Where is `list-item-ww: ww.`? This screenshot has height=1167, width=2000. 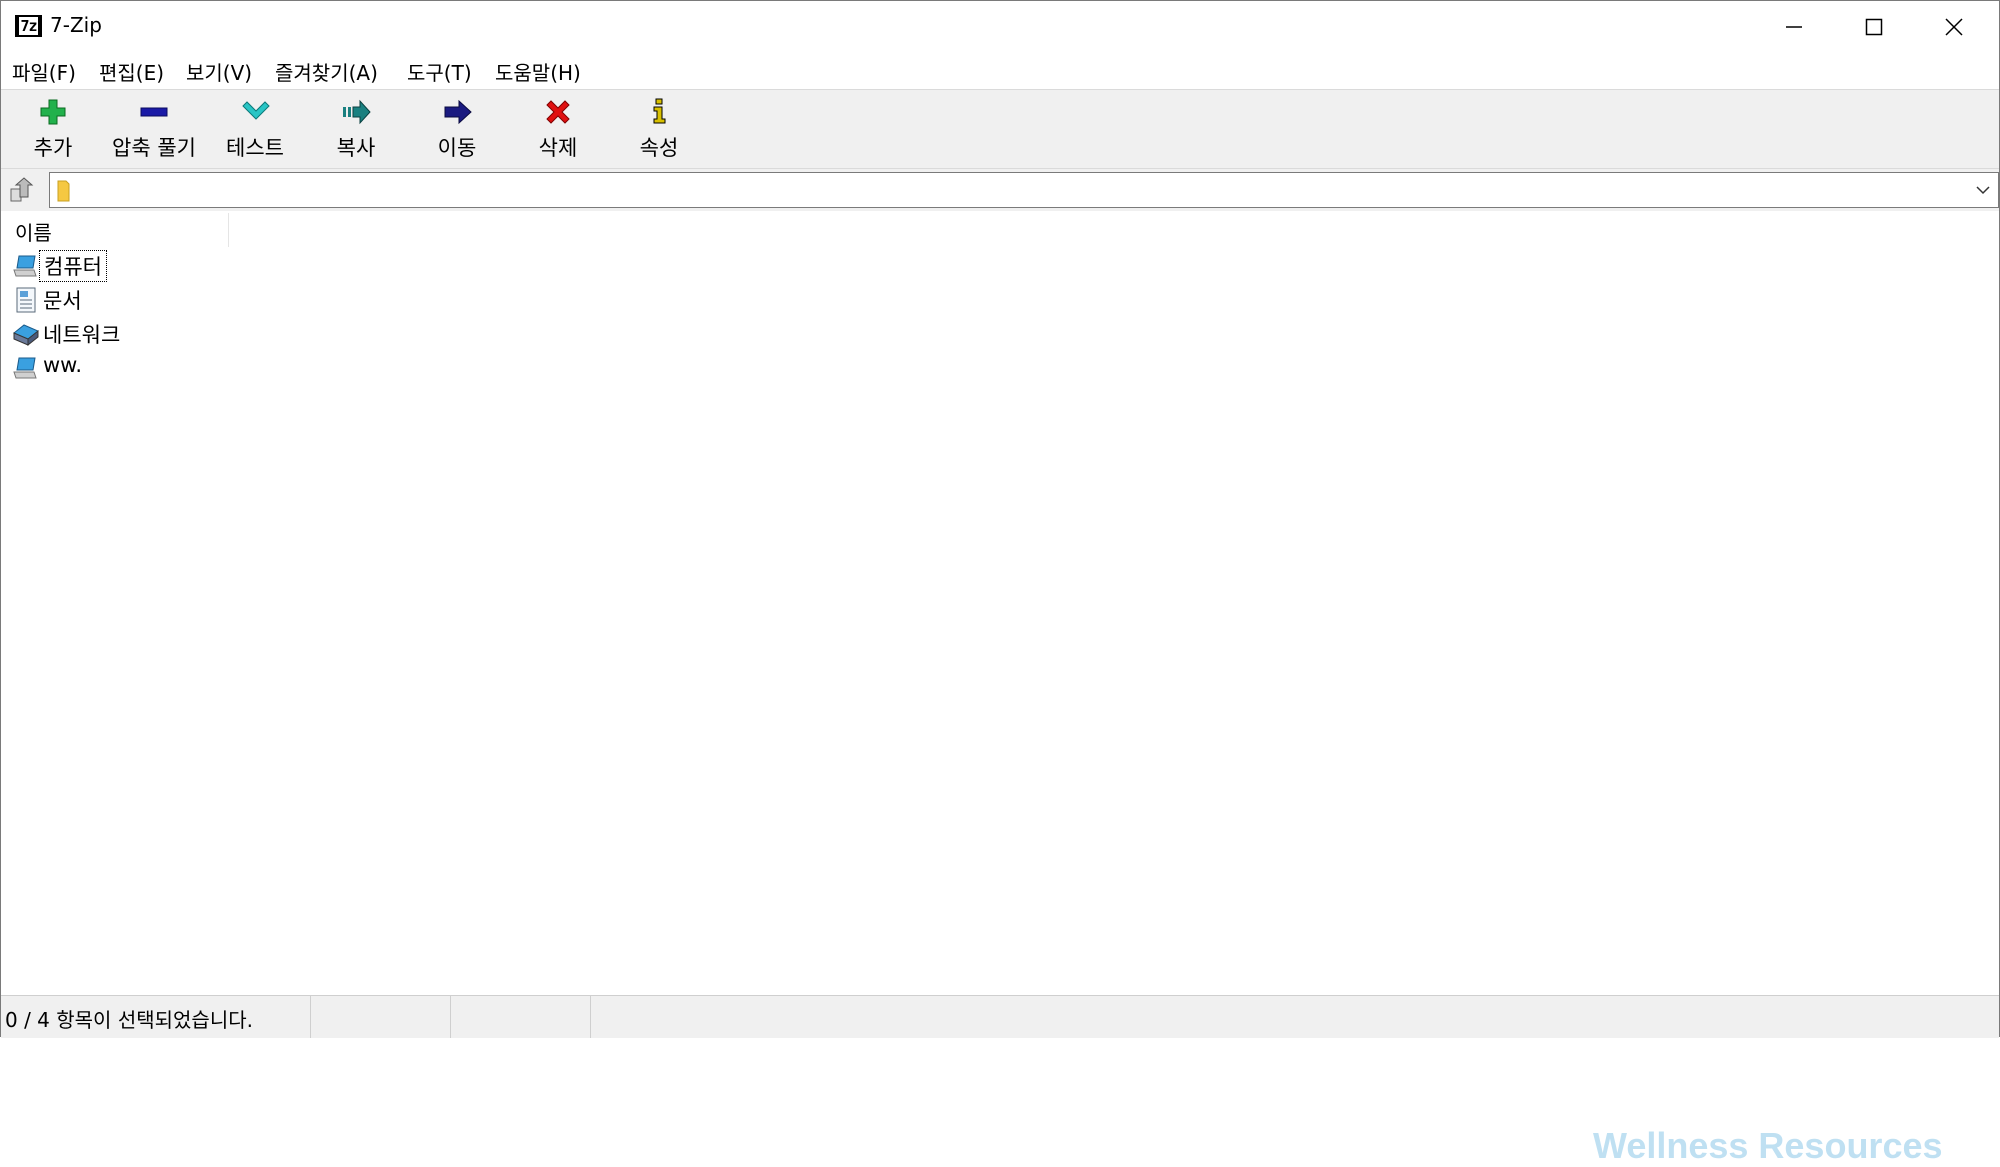
list-item-ww: ww. is located at coordinates (161, 367).